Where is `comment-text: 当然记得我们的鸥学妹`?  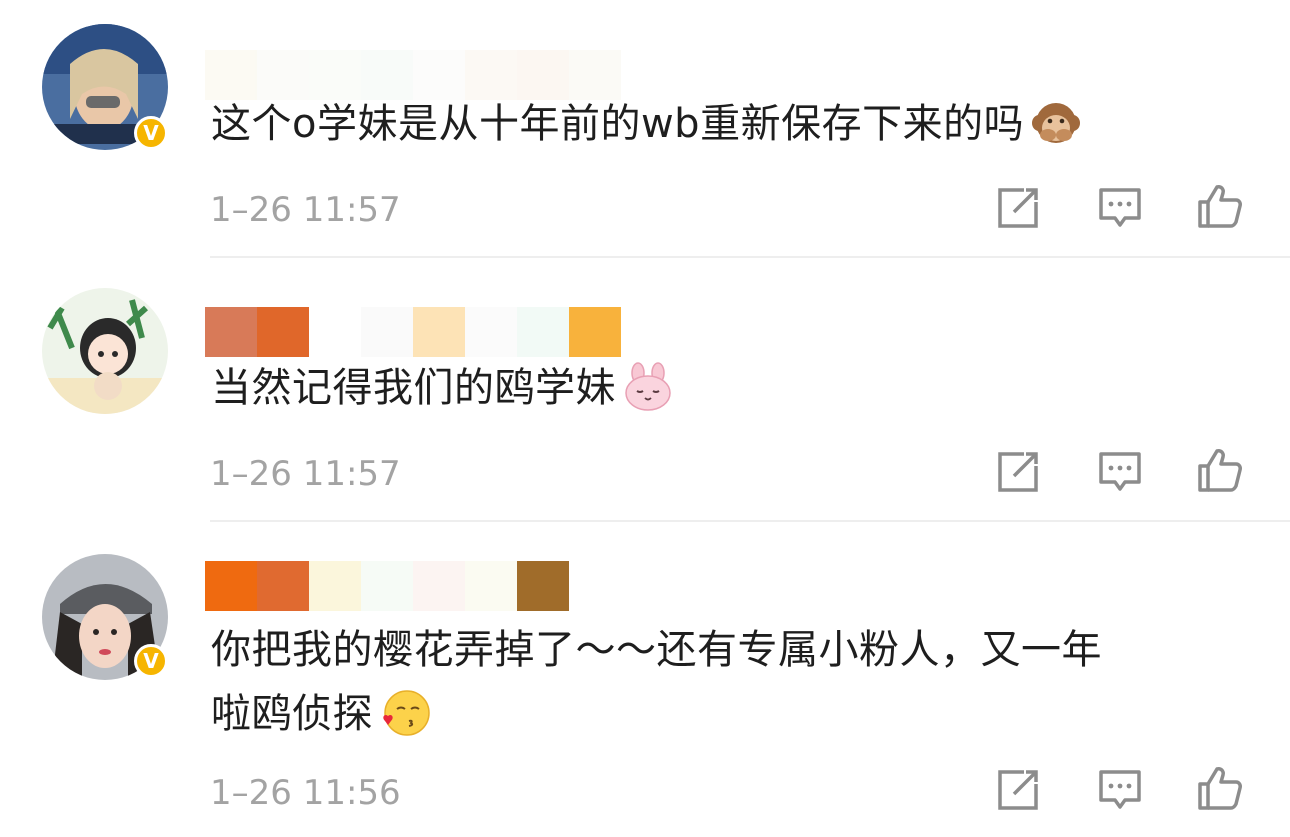 comment-text: 当然记得我们的鸥学妹 is located at coordinates (720, 389).